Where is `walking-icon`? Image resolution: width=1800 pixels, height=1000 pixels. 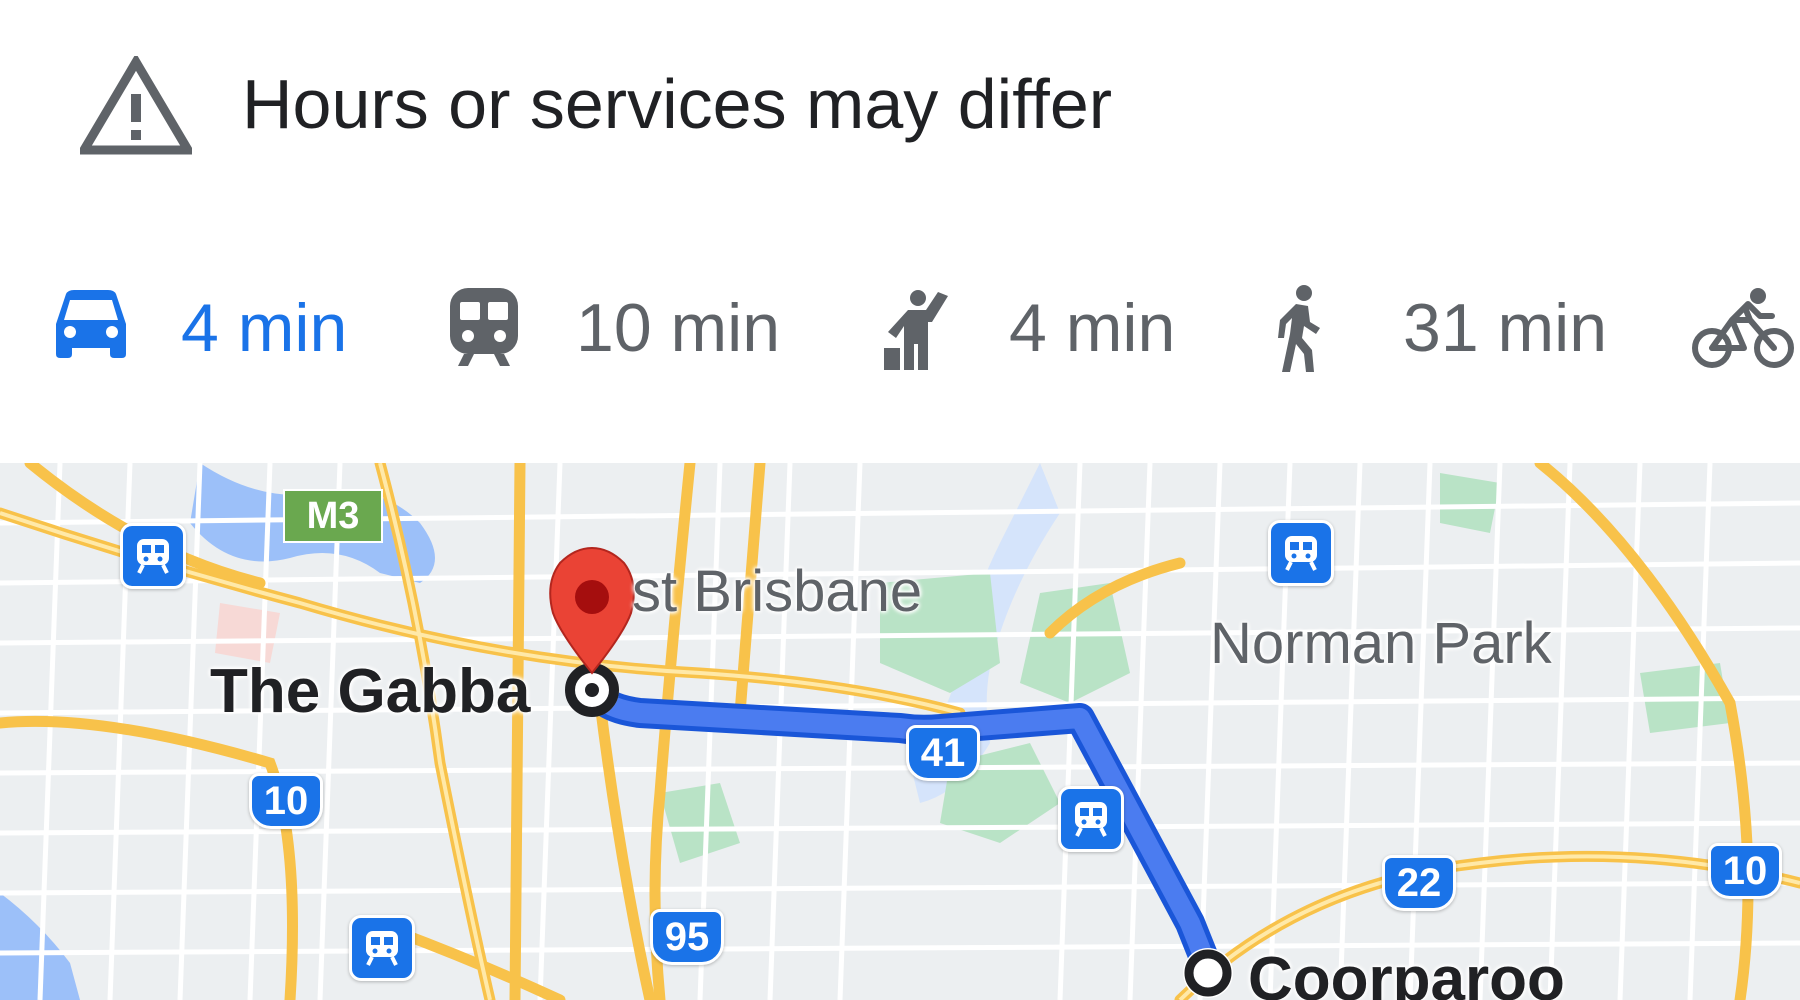 walking-icon is located at coordinates (1299, 328).